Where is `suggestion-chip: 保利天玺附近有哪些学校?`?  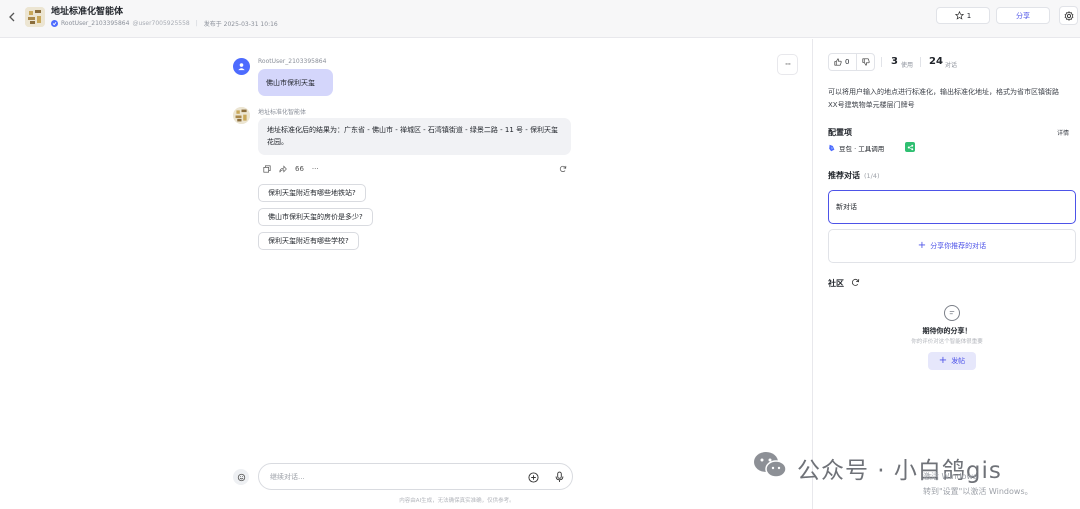
suggestion-chip: 保利天玺附近有哪些学校? is located at coordinates (308, 241).